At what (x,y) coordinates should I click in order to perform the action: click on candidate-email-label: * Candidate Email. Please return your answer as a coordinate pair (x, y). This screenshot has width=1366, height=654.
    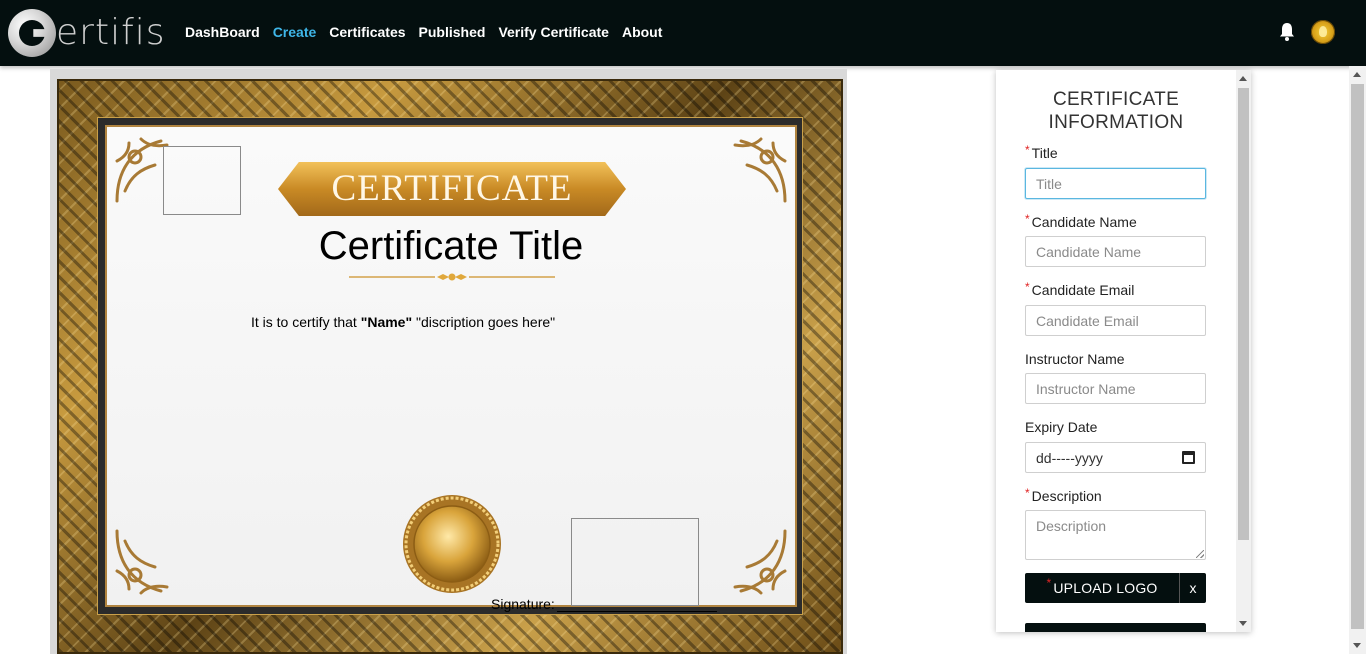
    Looking at the image, I should click on (1080, 290).